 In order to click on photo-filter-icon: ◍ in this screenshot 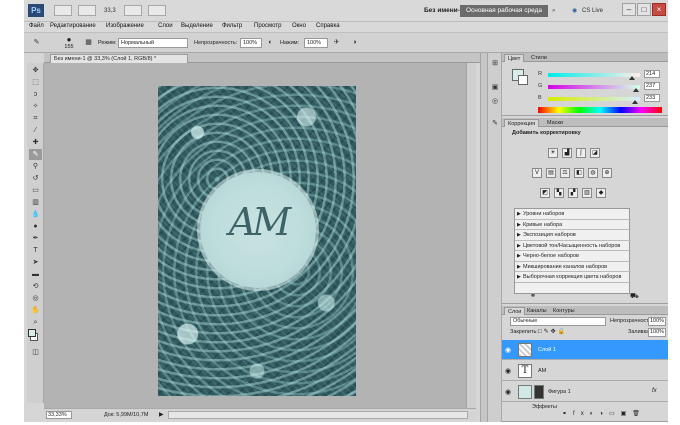, I will do `click(593, 173)`.